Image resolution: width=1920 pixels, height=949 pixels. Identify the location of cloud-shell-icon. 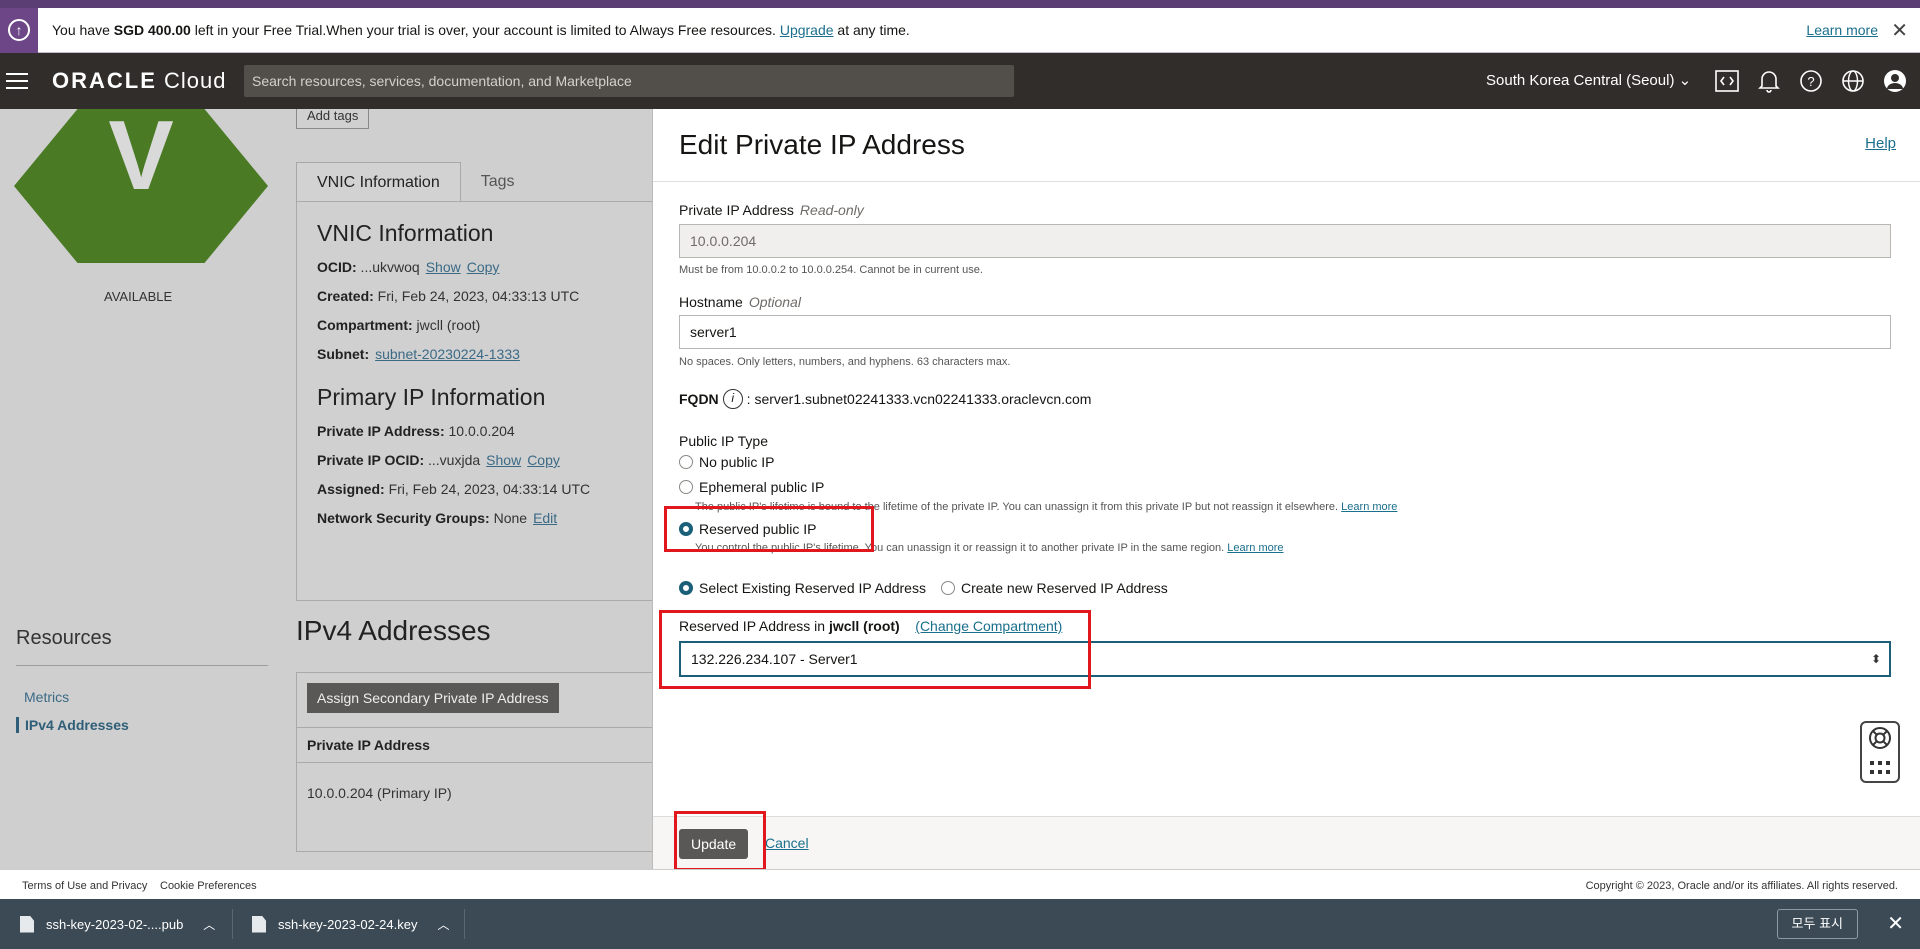
(1727, 81).